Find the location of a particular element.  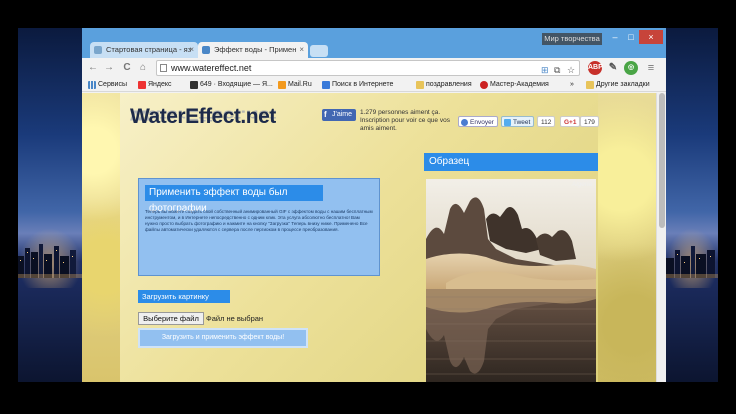

sample-image: Algeria is located at coordinates (511, 280).